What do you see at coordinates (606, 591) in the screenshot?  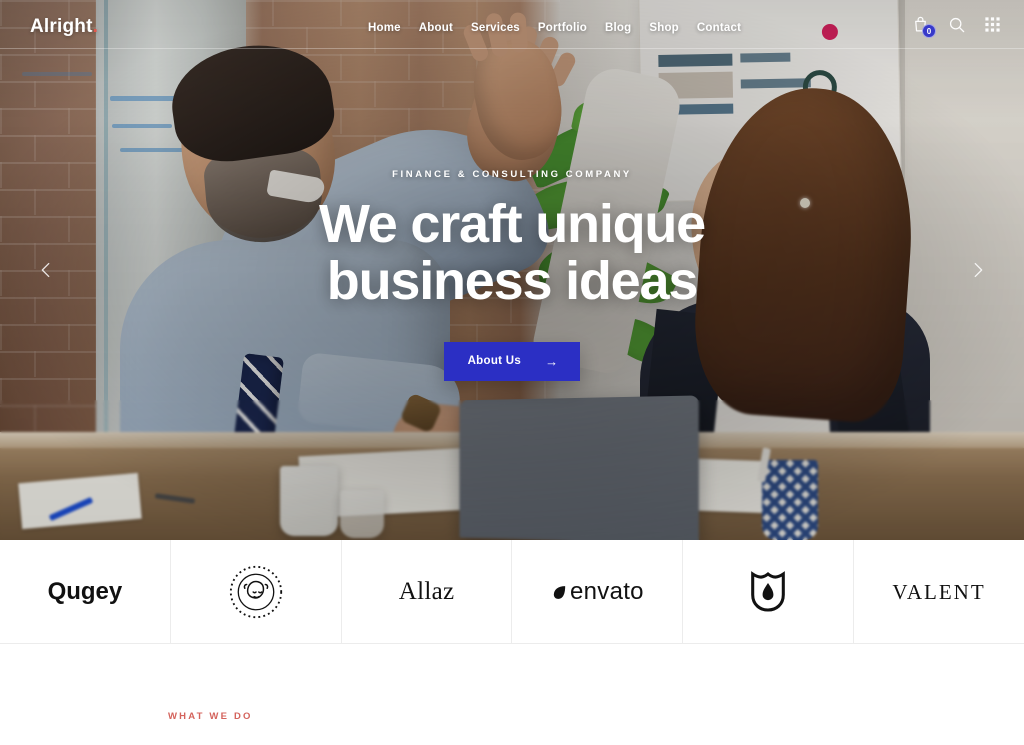 I see `envato-wordmark: envato` at bounding box center [606, 591].